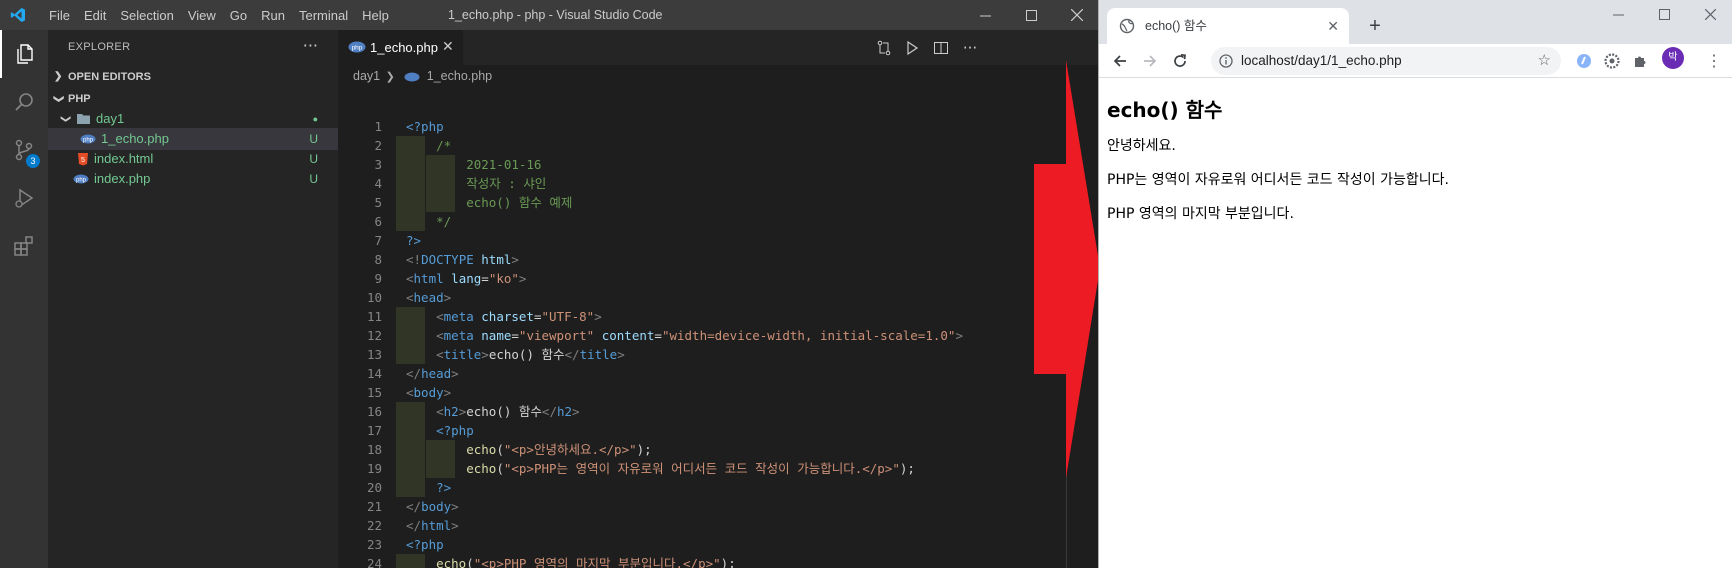 The height and width of the screenshot is (568, 1732). I want to click on bookmark-star-icon: ☆, so click(1544, 61).